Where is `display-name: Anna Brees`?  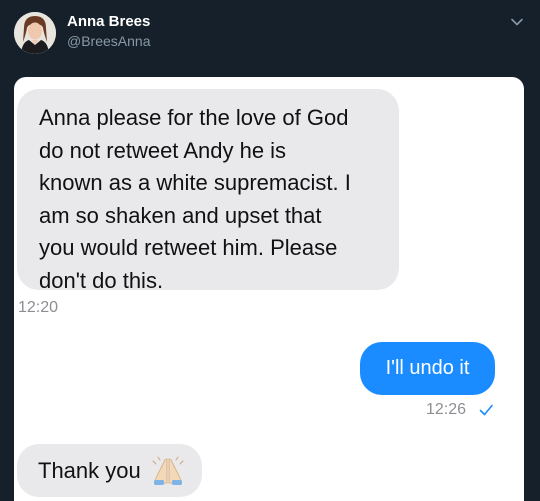
display-name: Anna Brees is located at coordinates (108, 22).